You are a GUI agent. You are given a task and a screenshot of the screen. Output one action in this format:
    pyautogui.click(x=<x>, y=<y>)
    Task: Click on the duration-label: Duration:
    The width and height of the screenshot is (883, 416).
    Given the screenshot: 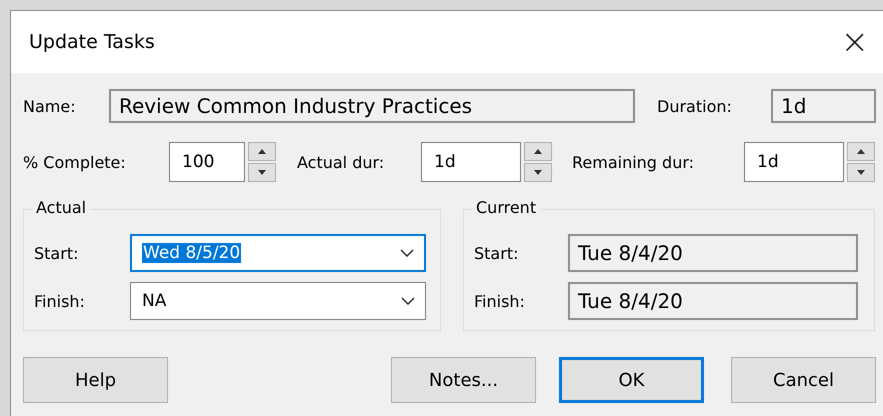 What is the action you would take?
    pyautogui.click(x=695, y=106)
    